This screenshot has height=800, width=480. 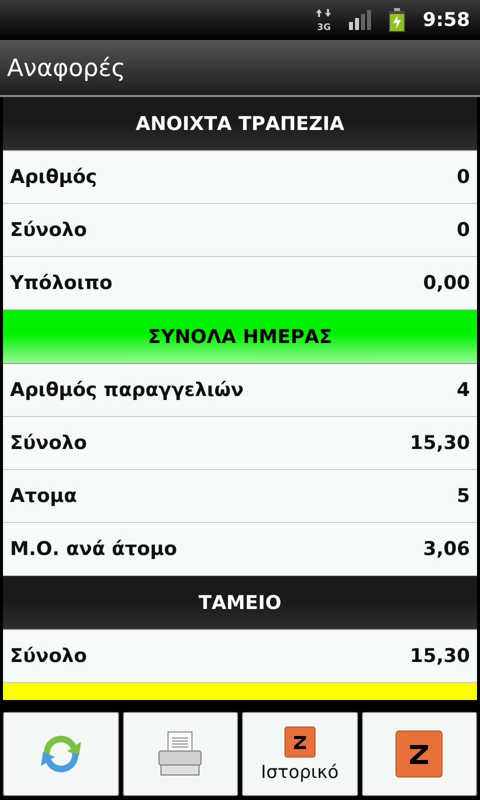 What do you see at coordinates (446, 549) in the screenshot?
I see `row-value: 3,06` at bounding box center [446, 549].